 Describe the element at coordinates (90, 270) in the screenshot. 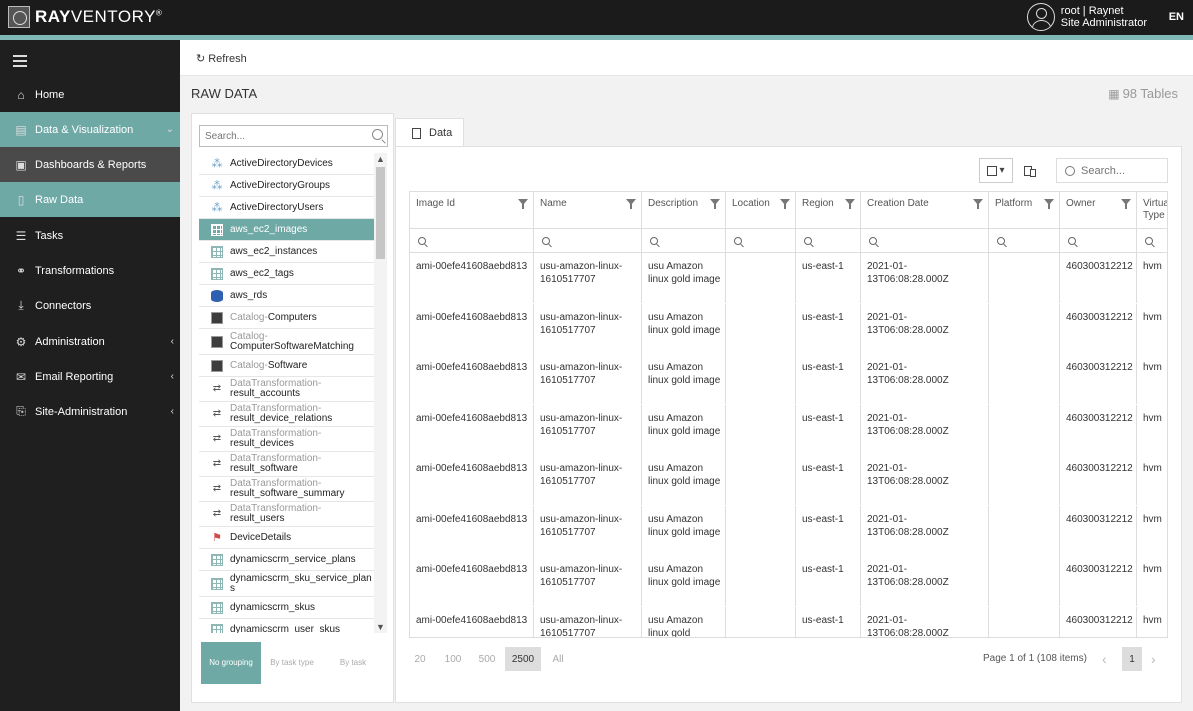

I see `sidebar-item-transformations: ⚭ Transformations` at that location.